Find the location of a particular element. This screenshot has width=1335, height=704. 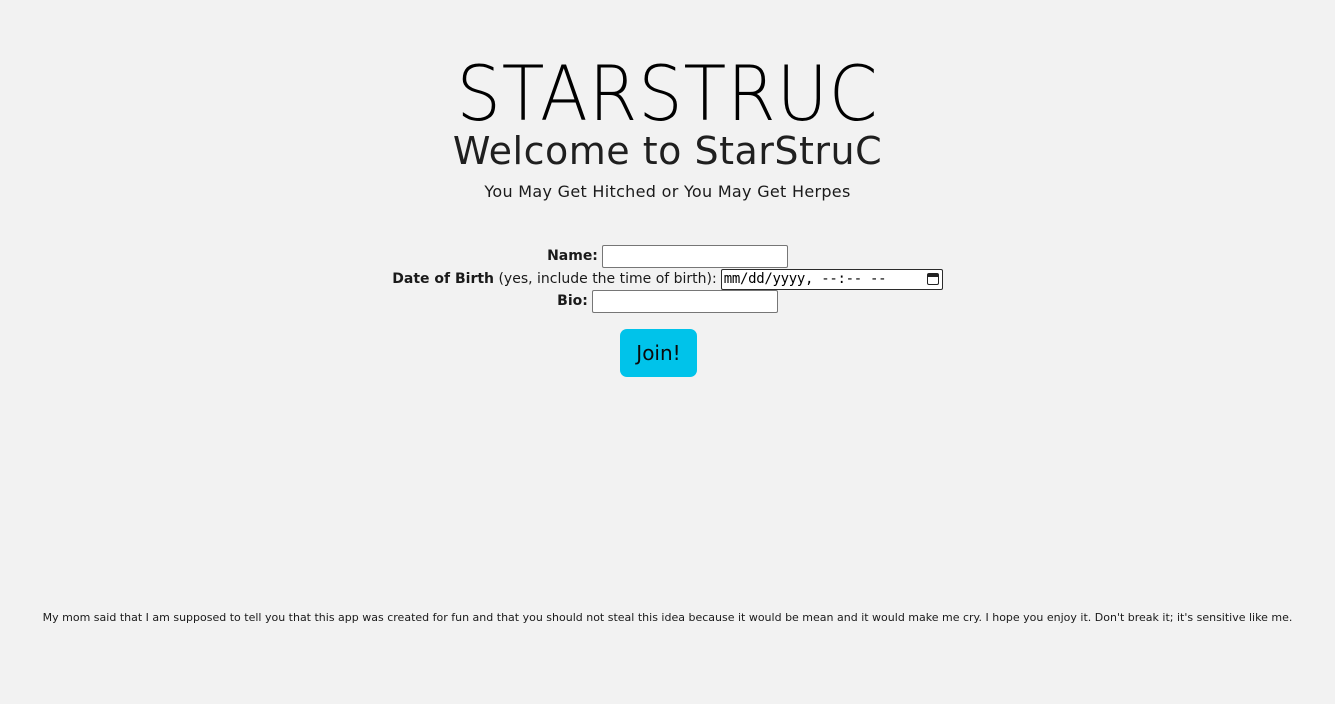

dob-label-note: (yes, include the time of birth): is located at coordinates (605, 279).